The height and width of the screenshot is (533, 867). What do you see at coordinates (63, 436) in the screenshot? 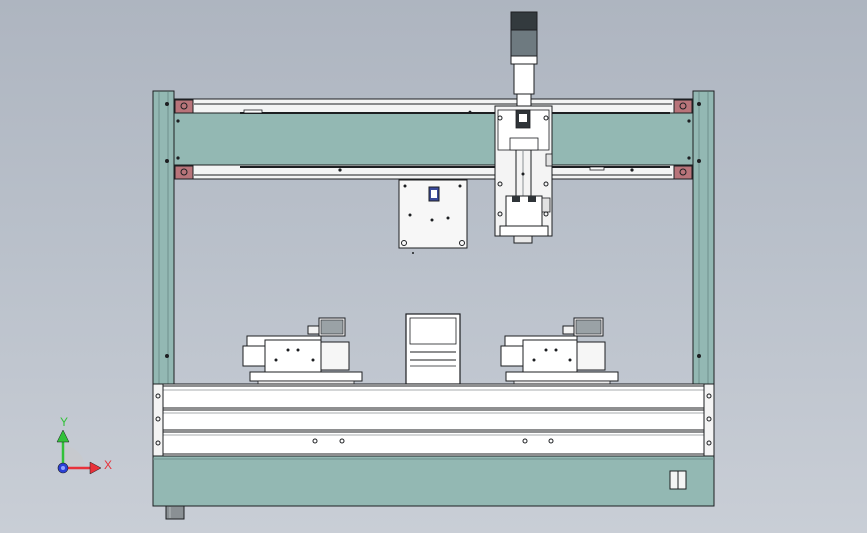
I see `y-axis-arrow` at bounding box center [63, 436].